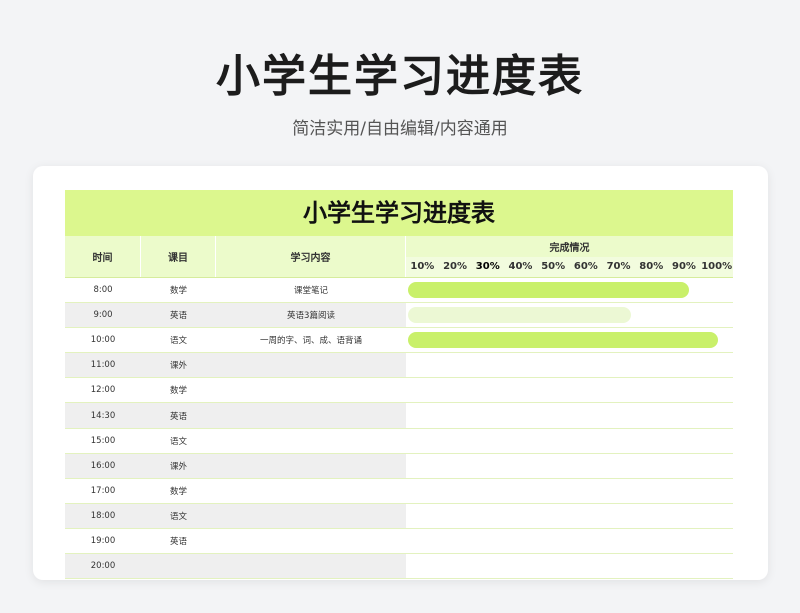  Describe the element at coordinates (400, 129) in the screenshot. I see `page-subtitle: 简洁实用/自由编辑/内容通用` at that location.